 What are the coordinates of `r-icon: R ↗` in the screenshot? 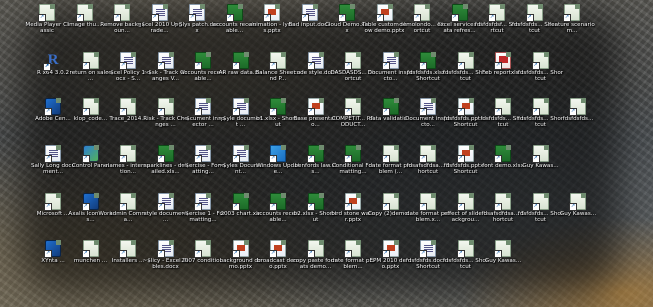 It's located at (51, 61).